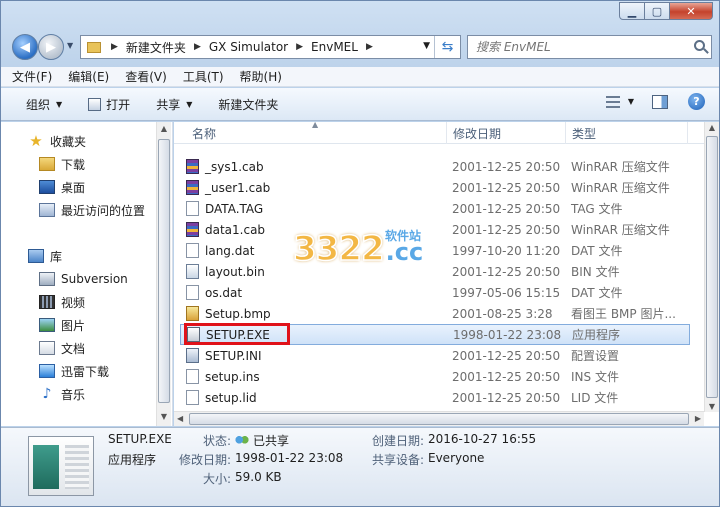 The width and height of the screenshot is (720, 507). What do you see at coordinates (261, 76) in the screenshot?
I see `menu-help: 帮助(H)` at bounding box center [261, 76].